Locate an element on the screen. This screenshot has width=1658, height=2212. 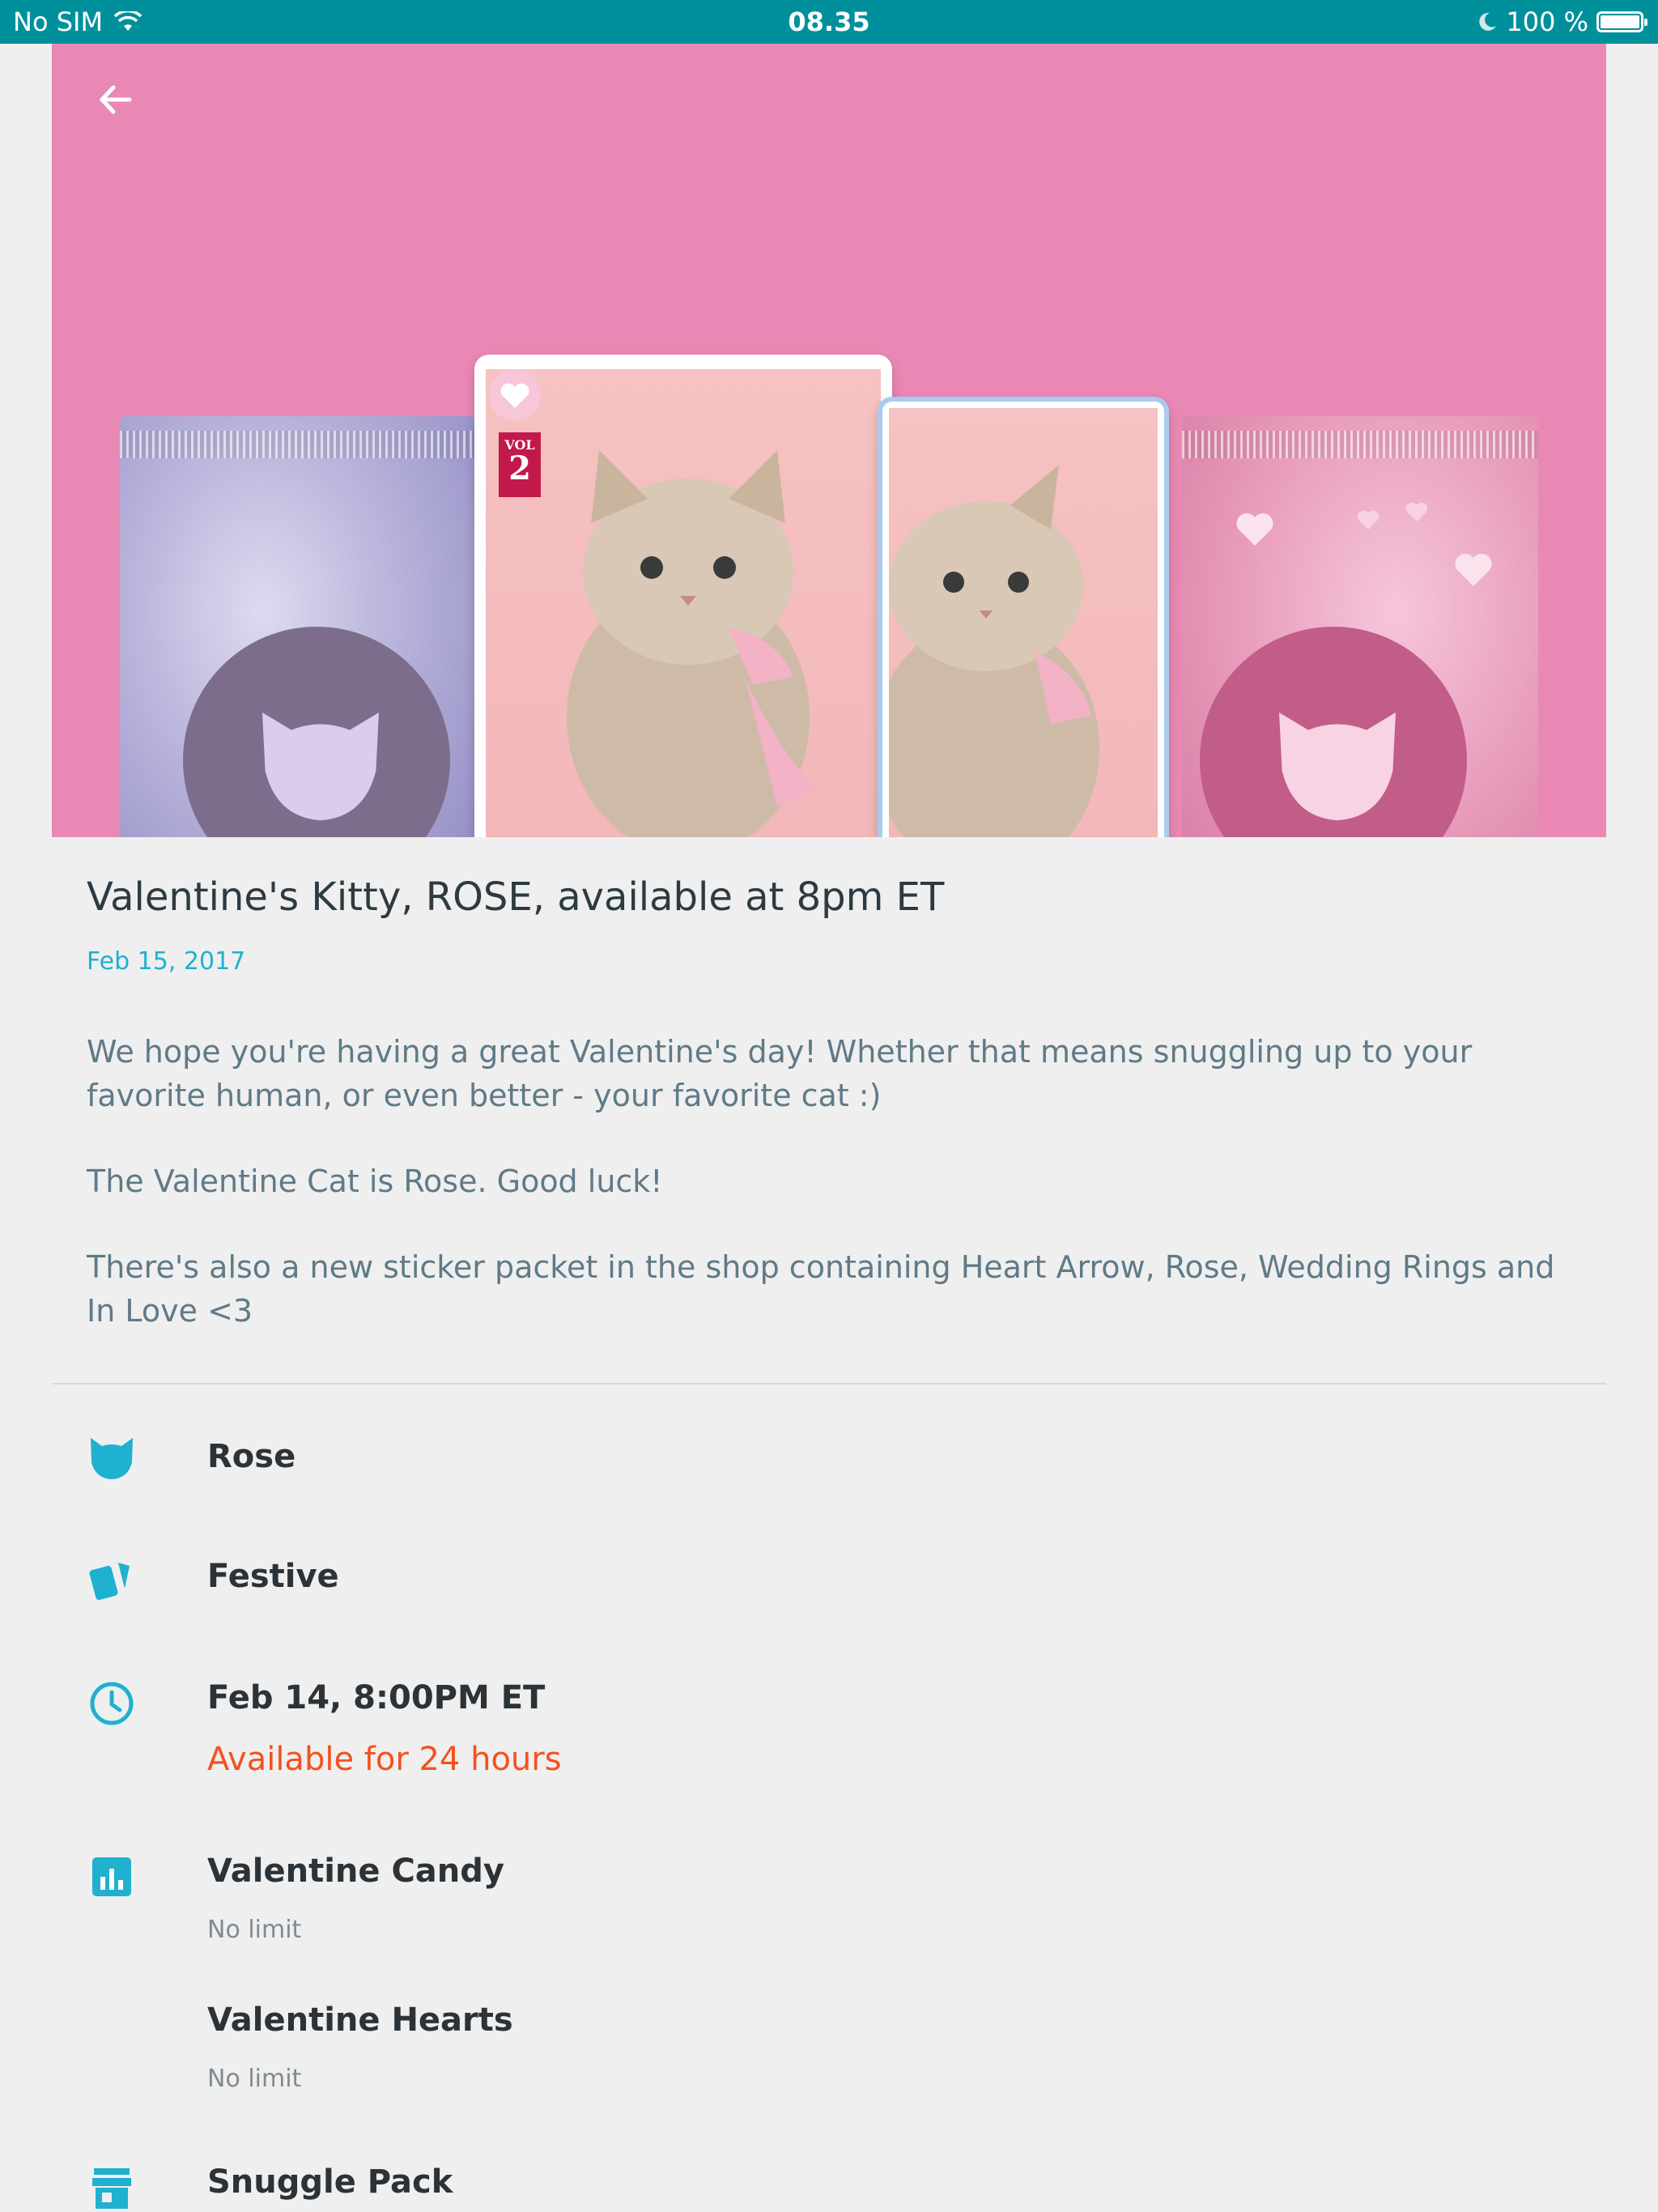
shop-item: Snuggle Pack is located at coordinates (330, 2182).